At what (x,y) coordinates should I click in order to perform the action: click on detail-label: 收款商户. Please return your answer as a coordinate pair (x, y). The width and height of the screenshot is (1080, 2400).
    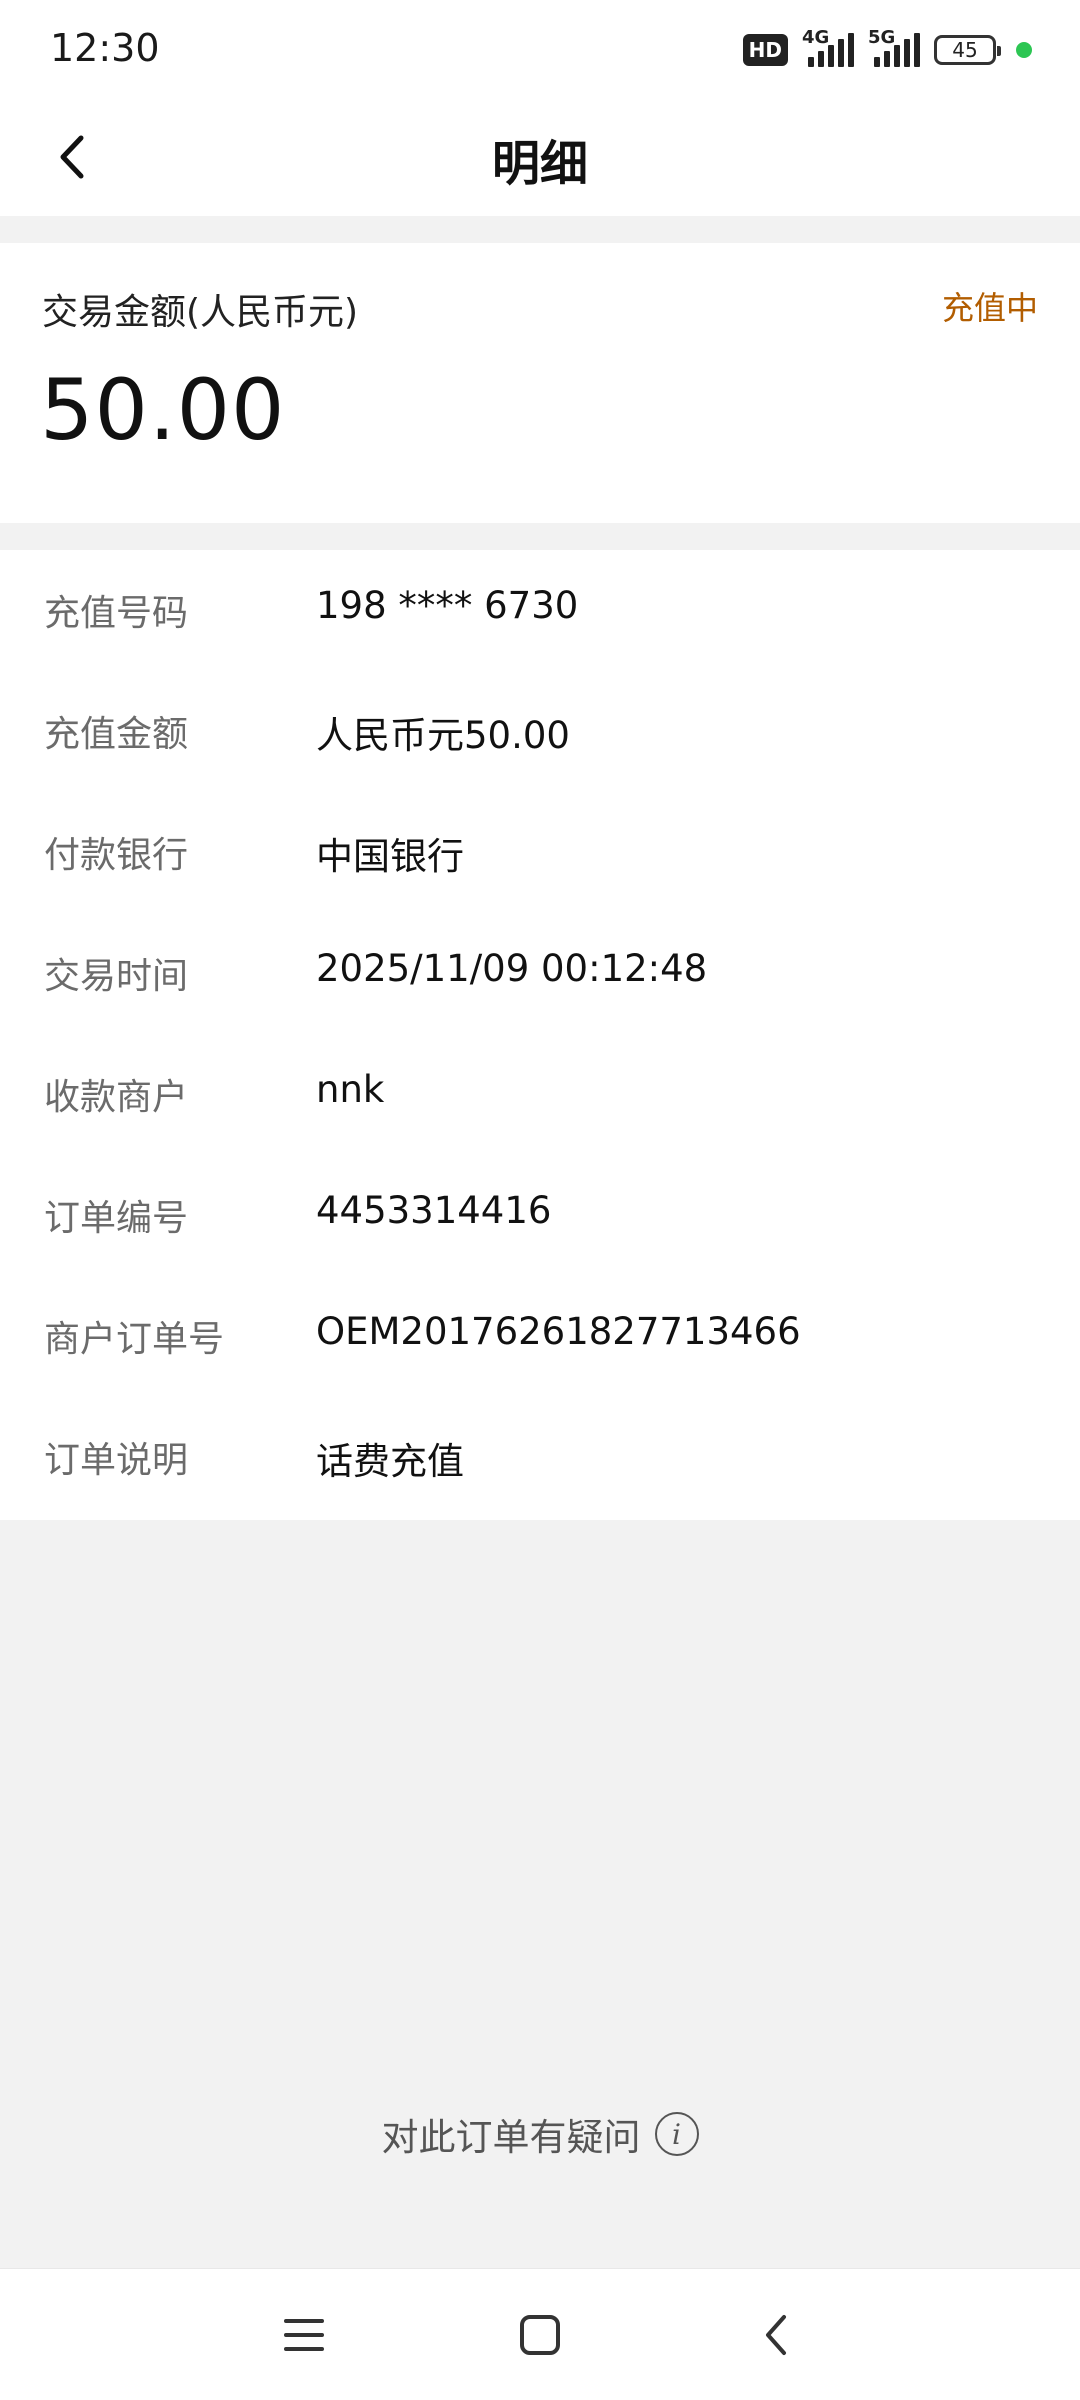
    Looking at the image, I should click on (116, 1097).